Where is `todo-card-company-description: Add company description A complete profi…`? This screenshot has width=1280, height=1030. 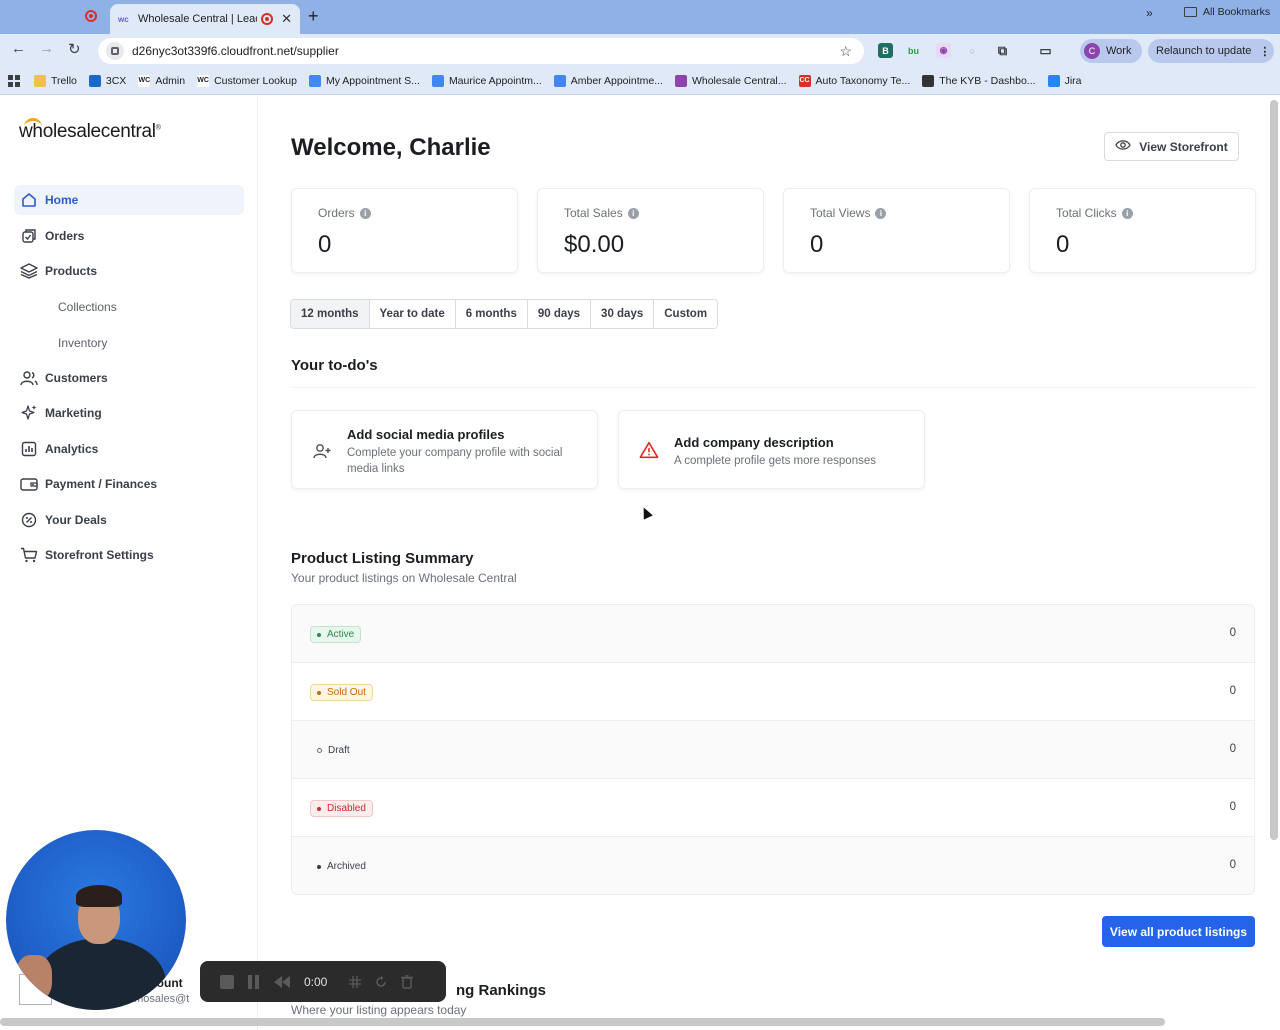
todo-card-company-description: Add company description A complete profi… is located at coordinates (771, 449).